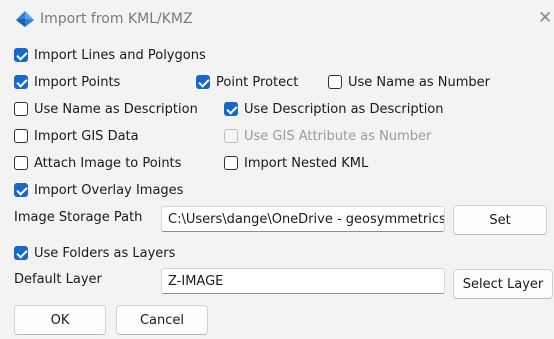 This screenshot has width=554, height=339. Describe the element at coordinates (58, 279) in the screenshot. I see `default-layer-label: Default Layer` at that location.